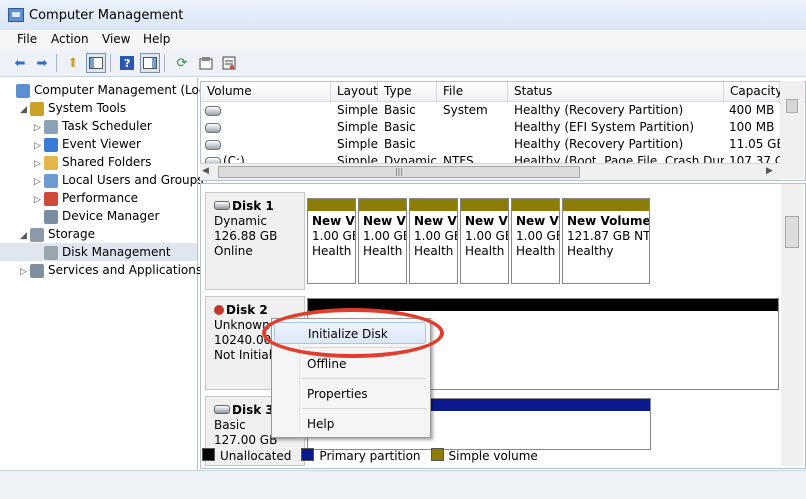  Describe the element at coordinates (792, 325) in the screenshot. I see `disk-view-vertical-scrollbar` at that location.